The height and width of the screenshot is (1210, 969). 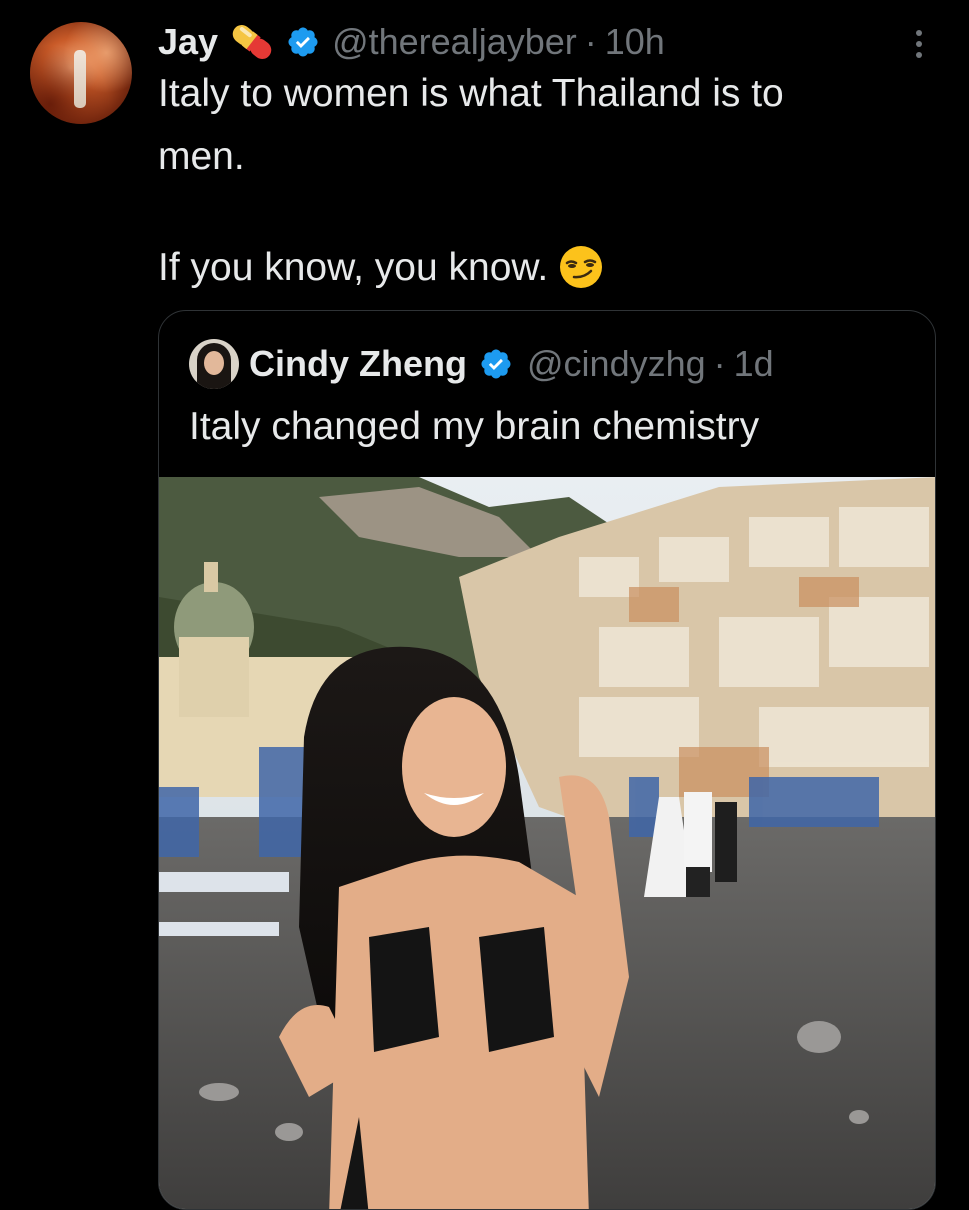 I want to click on quoted-tweet-header: Cindy Zheng @cindyzhg · 1d, so click(x=511, y=364).